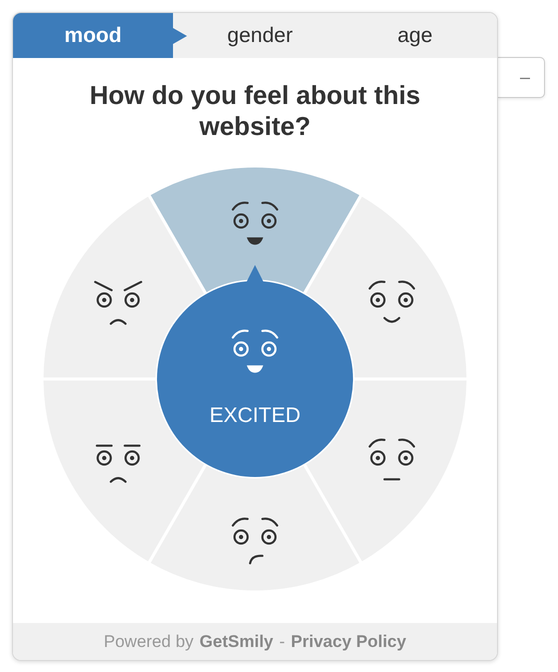  Describe the element at coordinates (348, 642) in the screenshot. I see `privacy-policy-link: Privacy Policy` at that location.